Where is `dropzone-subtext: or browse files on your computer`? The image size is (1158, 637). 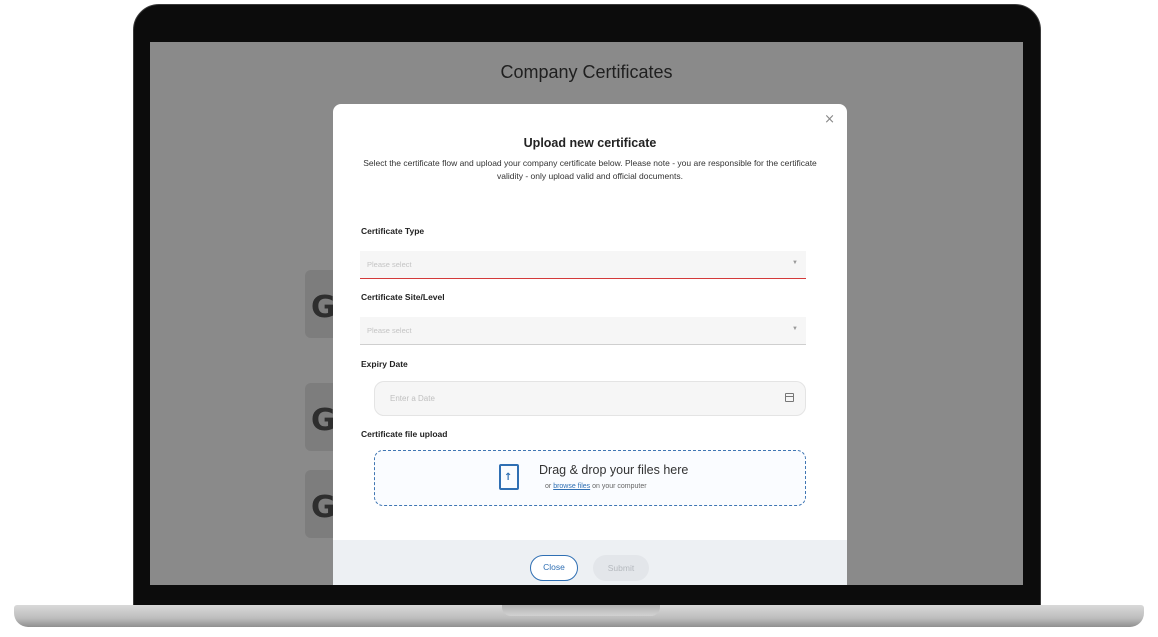
dropzone-subtext: or browse files on your computer is located at coordinates (596, 486).